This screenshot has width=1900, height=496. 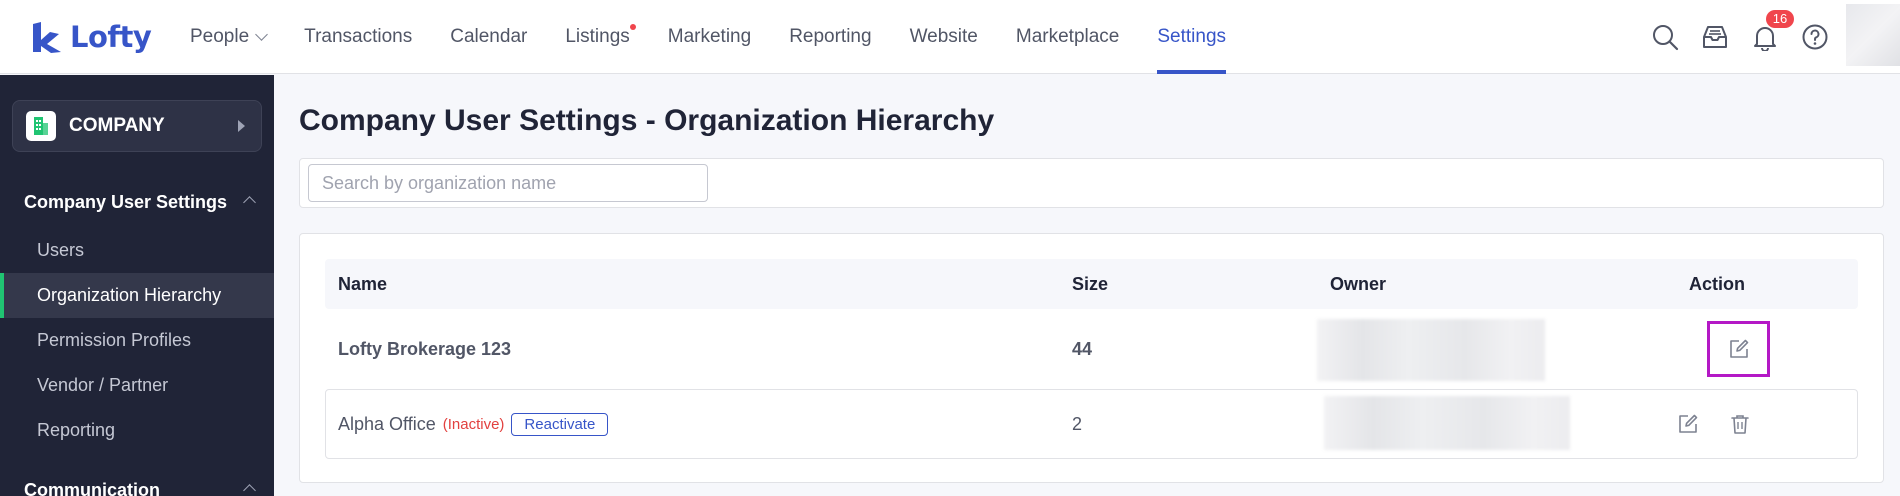 I want to click on nav-item-marketplace: Marketplace, so click(x=1068, y=37).